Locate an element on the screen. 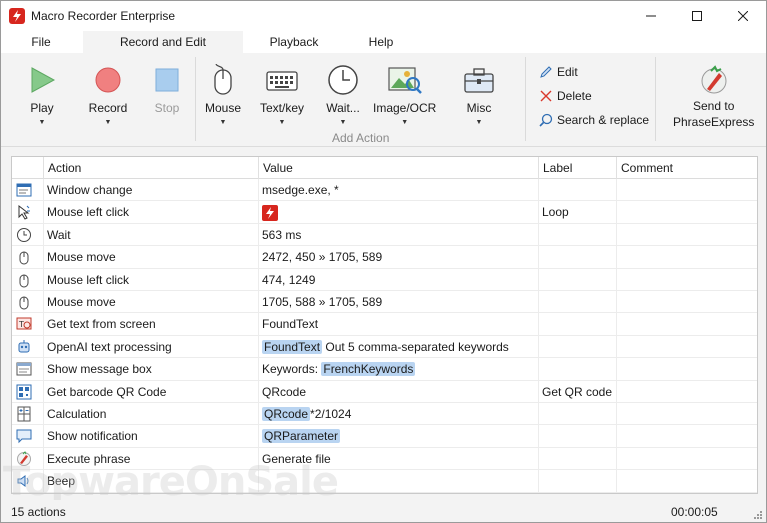  column-header-value: Value is located at coordinates (398, 168).